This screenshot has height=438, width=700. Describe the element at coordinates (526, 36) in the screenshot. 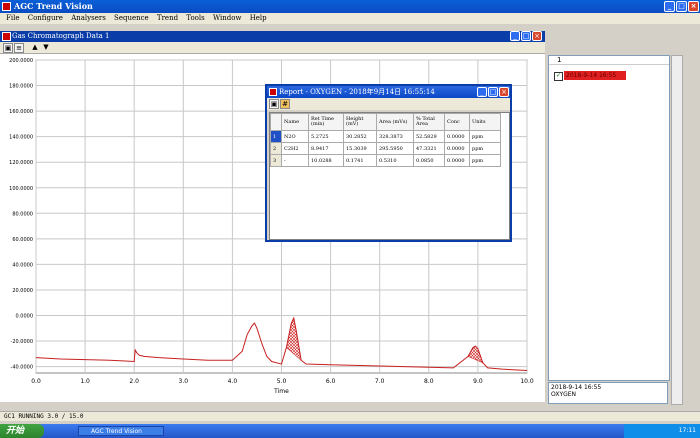

I see `child-maximize-icon: □` at that location.